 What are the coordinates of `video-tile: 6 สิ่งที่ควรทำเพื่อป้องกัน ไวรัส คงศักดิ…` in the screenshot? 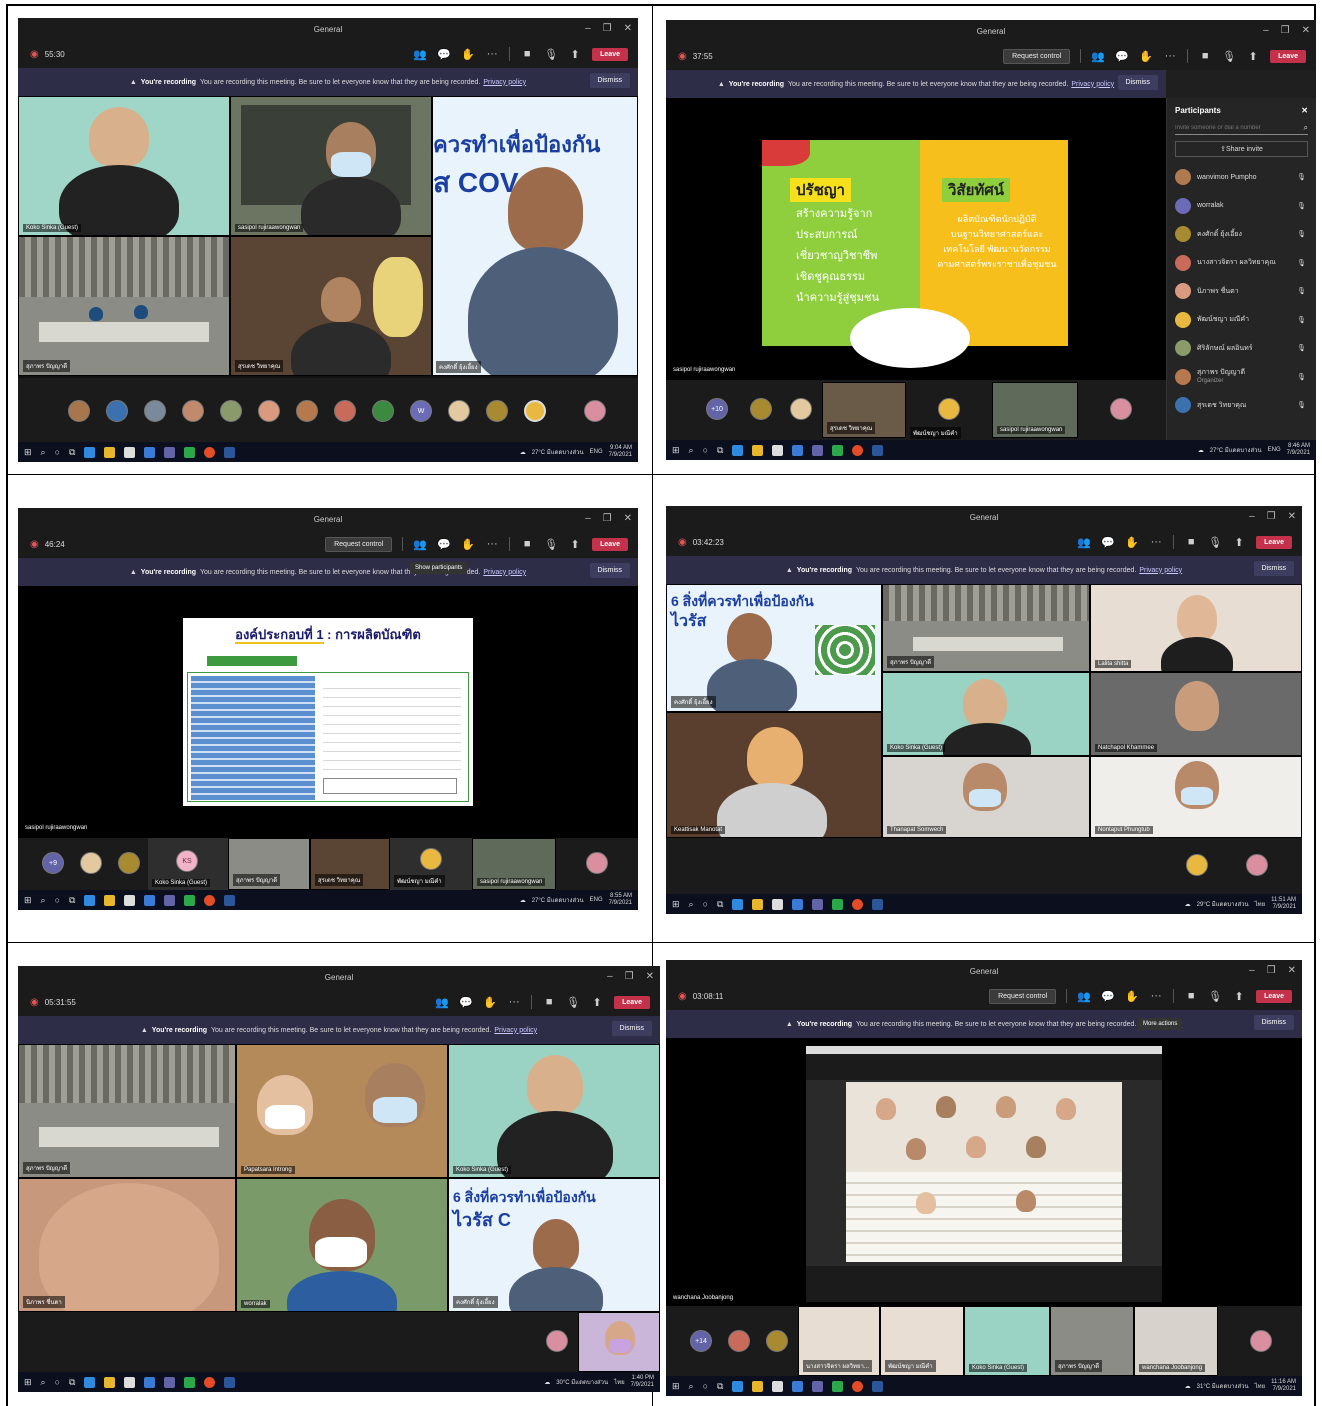 It's located at (774, 648).